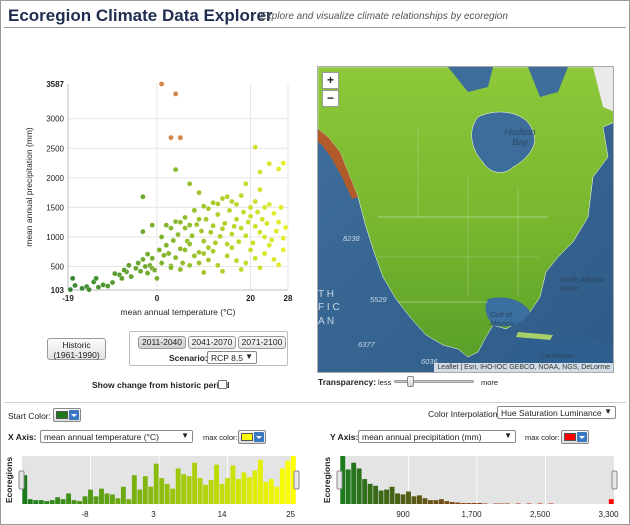 Image resolution: width=630 pixels, height=525 pixels. I want to click on x-axis-histogram: -8 3 14 25 Ecoregions, so click(154, 485).